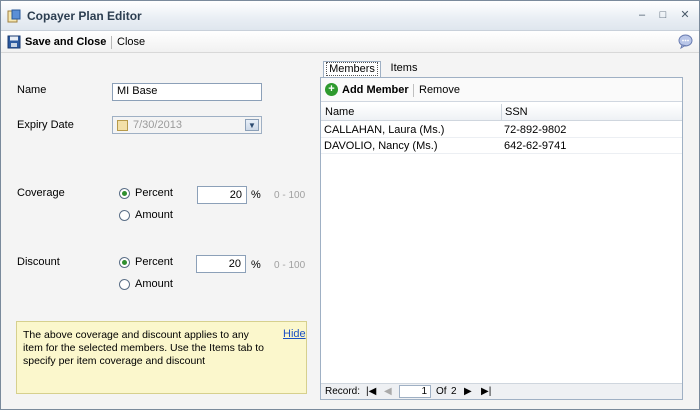  Describe the element at coordinates (294, 334) in the screenshot. I see `hide-note-link: Hide` at that location.